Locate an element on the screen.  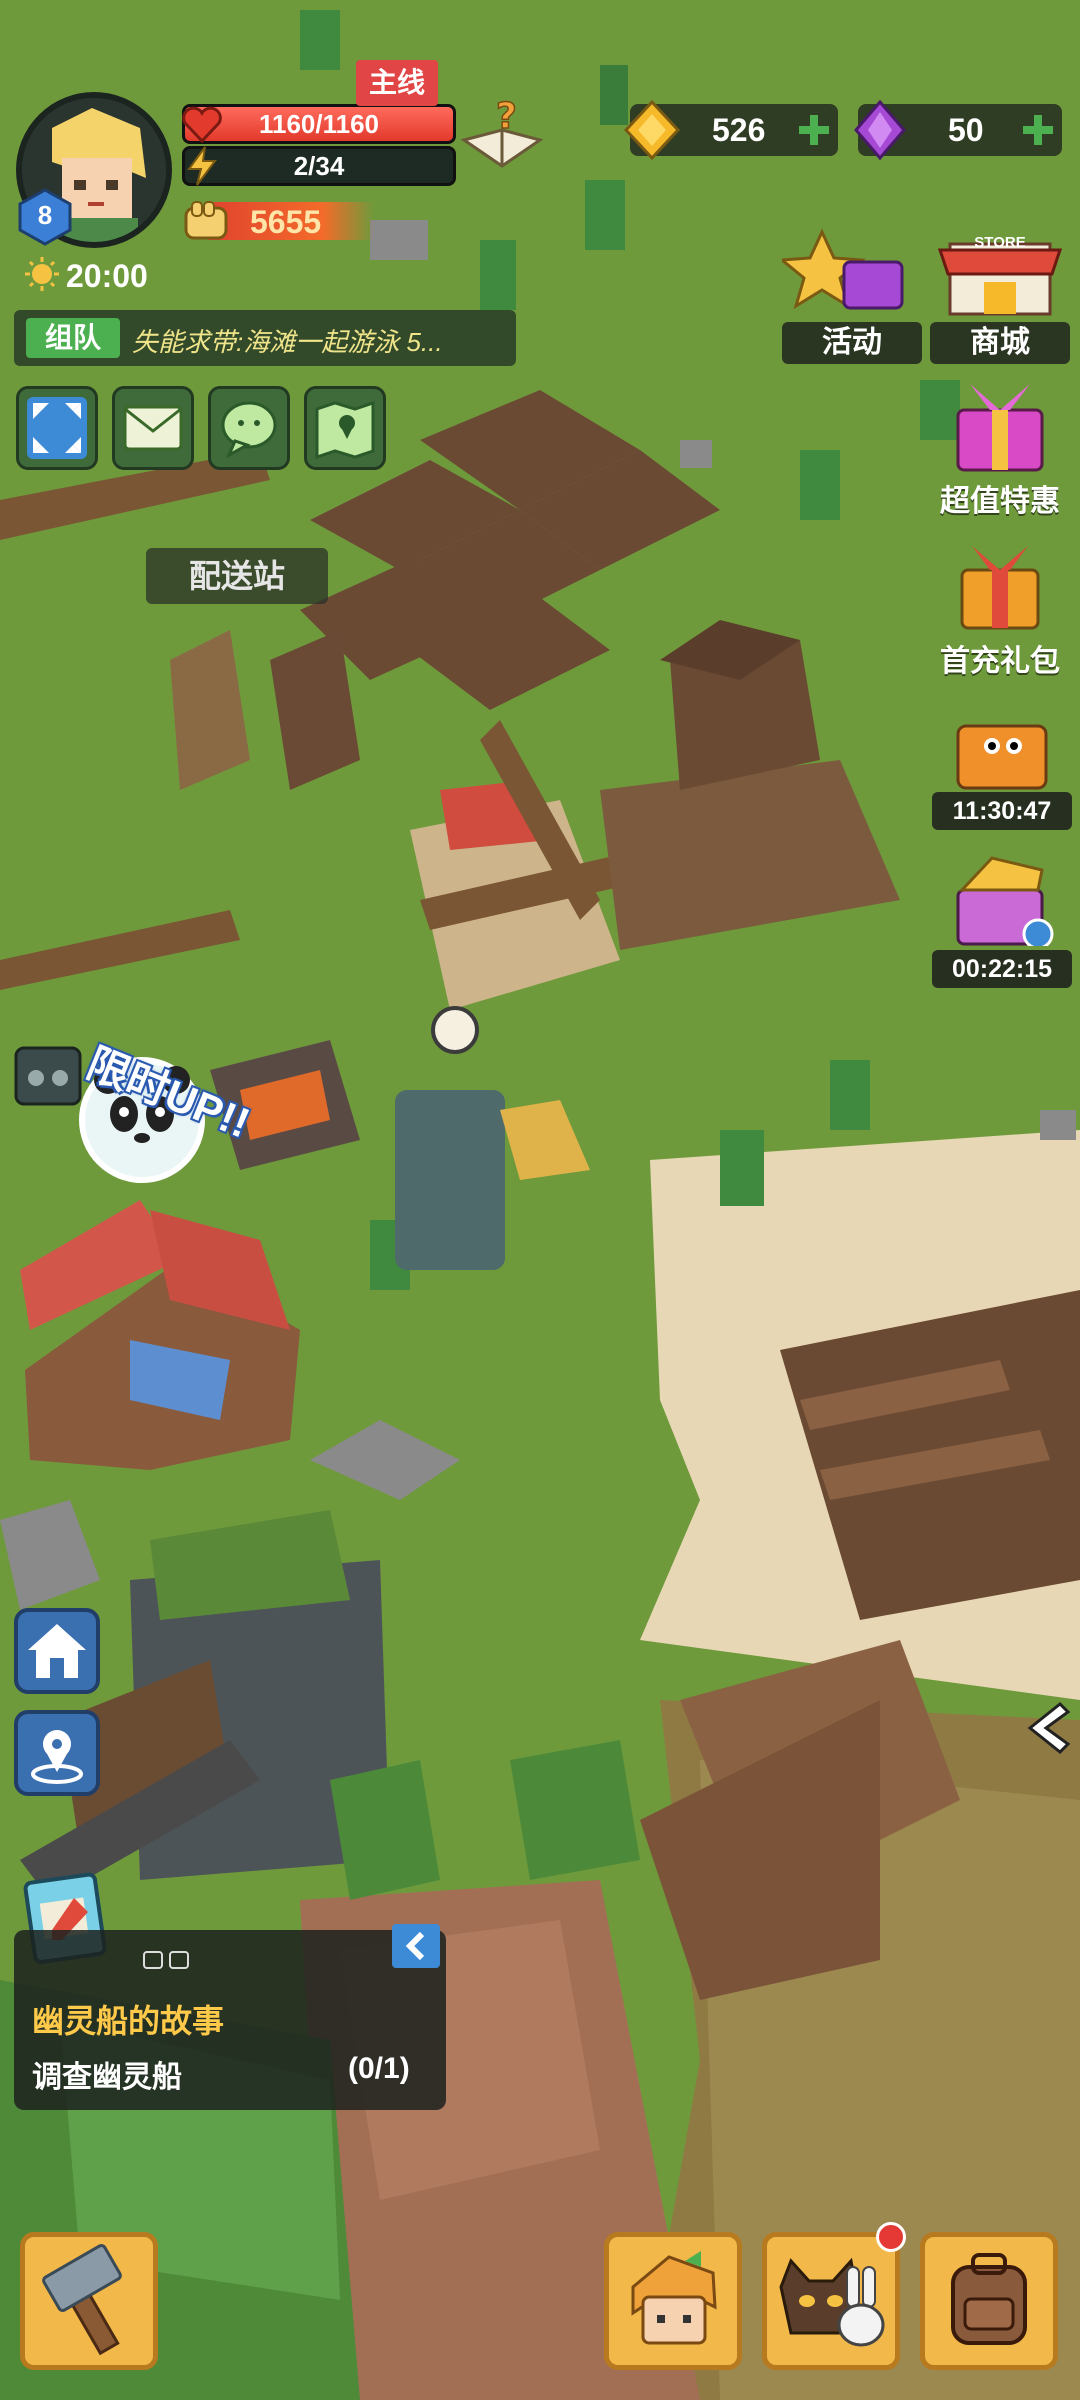
main-quest-tag: 主线 is located at coordinates (397, 83).